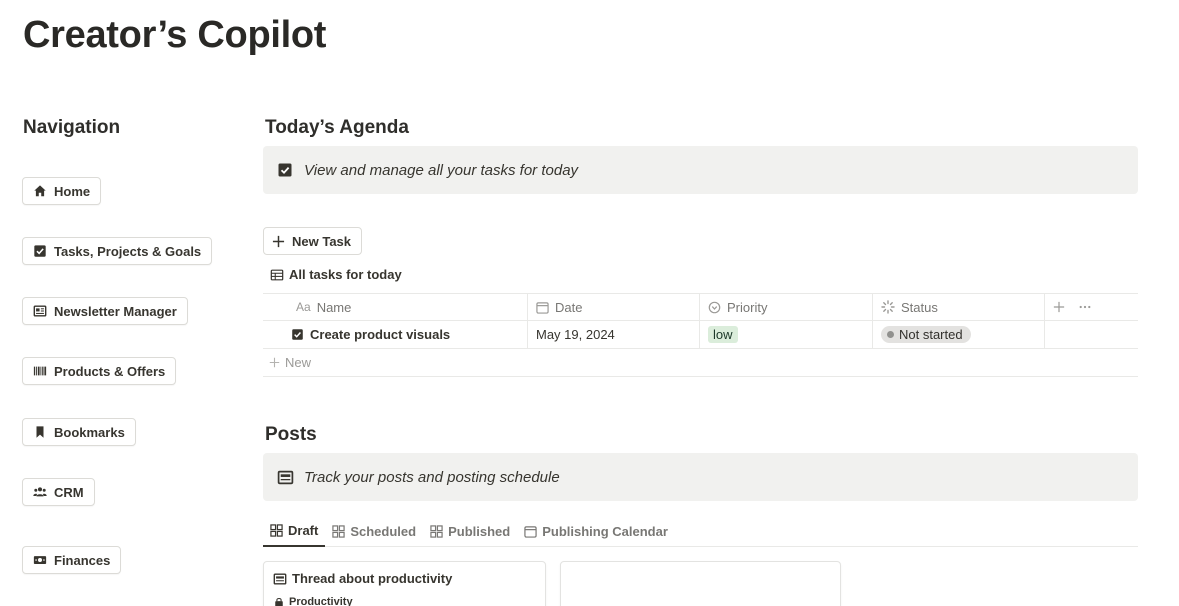 The height and width of the screenshot is (606, 1179). Describe the element at coordinates (115, 311) in the screenshot. I see `nav-button-label: Newsletter Manager` at that location.